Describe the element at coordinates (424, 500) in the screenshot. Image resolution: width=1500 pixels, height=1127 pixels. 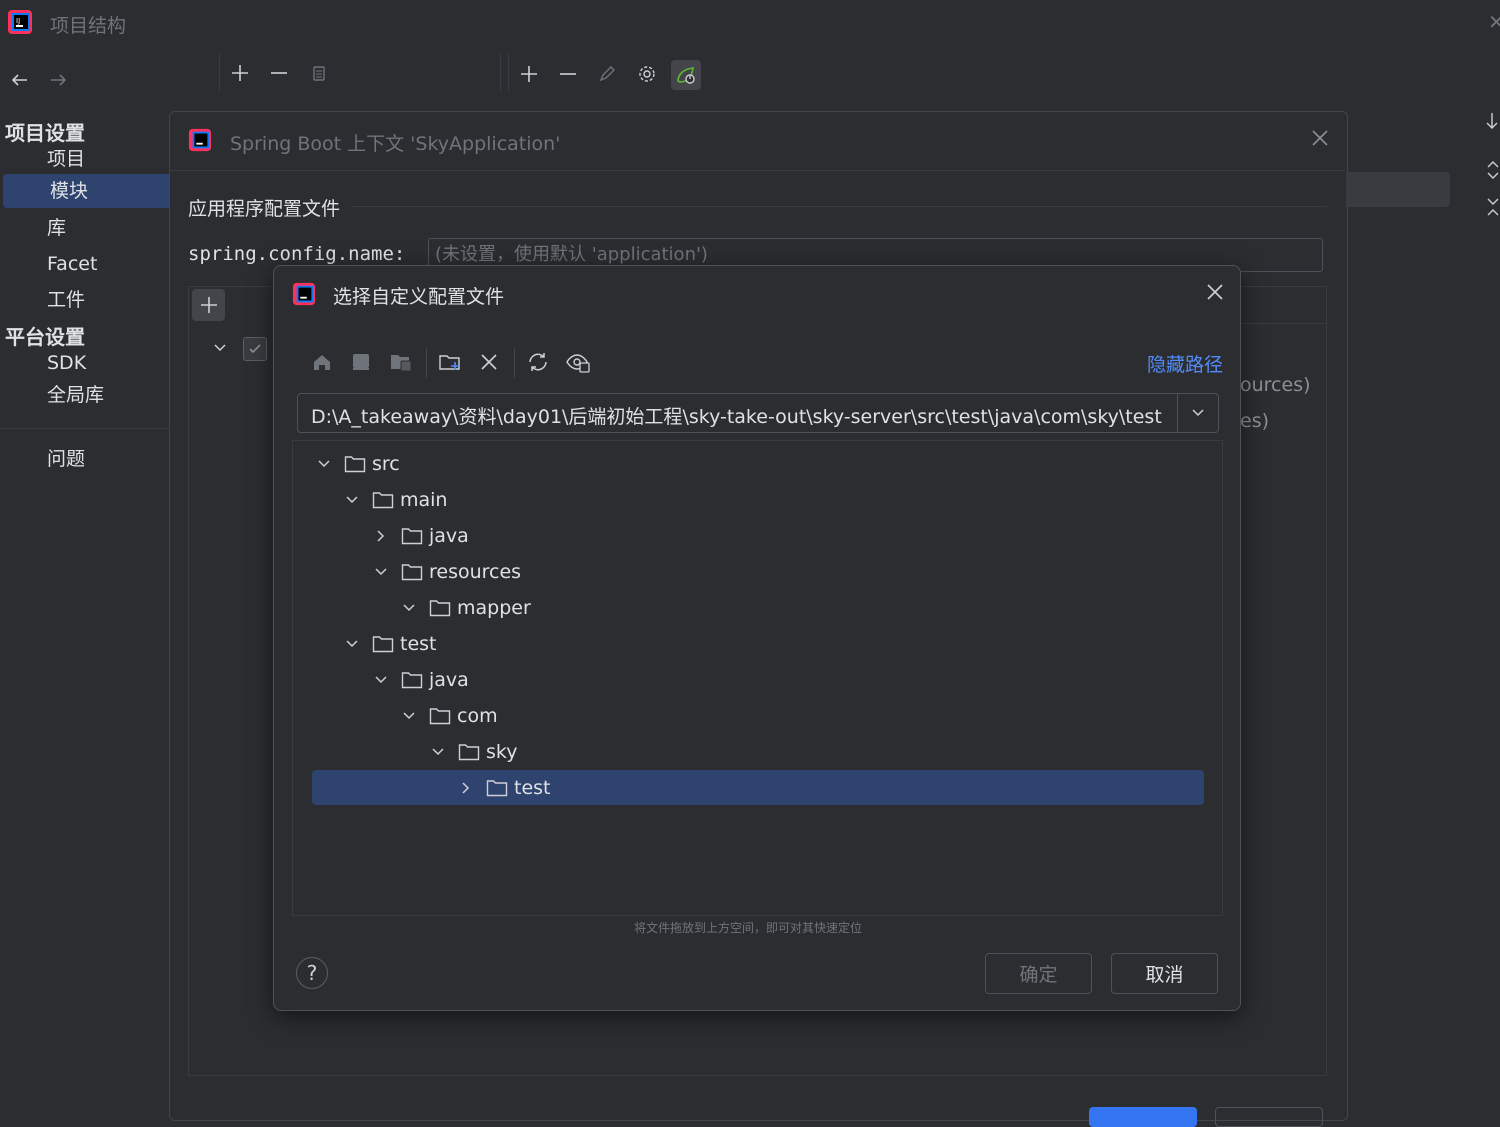
I see `tree-node-label: main` at that location.